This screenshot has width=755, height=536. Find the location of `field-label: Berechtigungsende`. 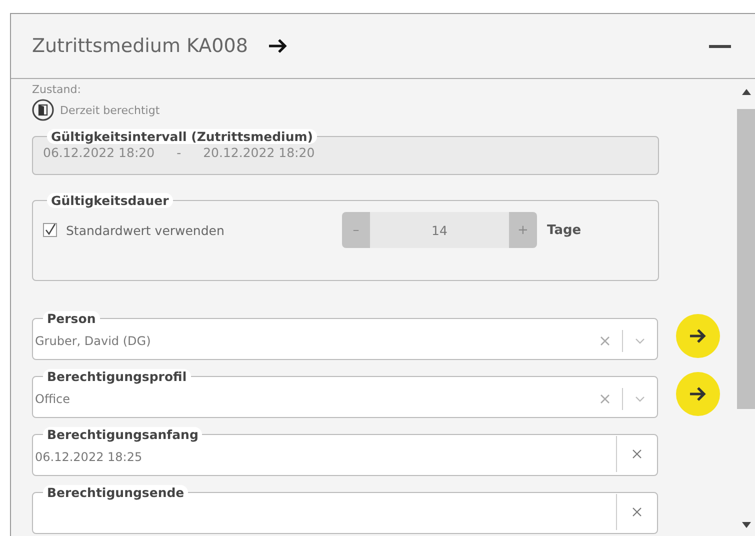

field-label: Berechtigungsende is located at coordinates (115, 492).